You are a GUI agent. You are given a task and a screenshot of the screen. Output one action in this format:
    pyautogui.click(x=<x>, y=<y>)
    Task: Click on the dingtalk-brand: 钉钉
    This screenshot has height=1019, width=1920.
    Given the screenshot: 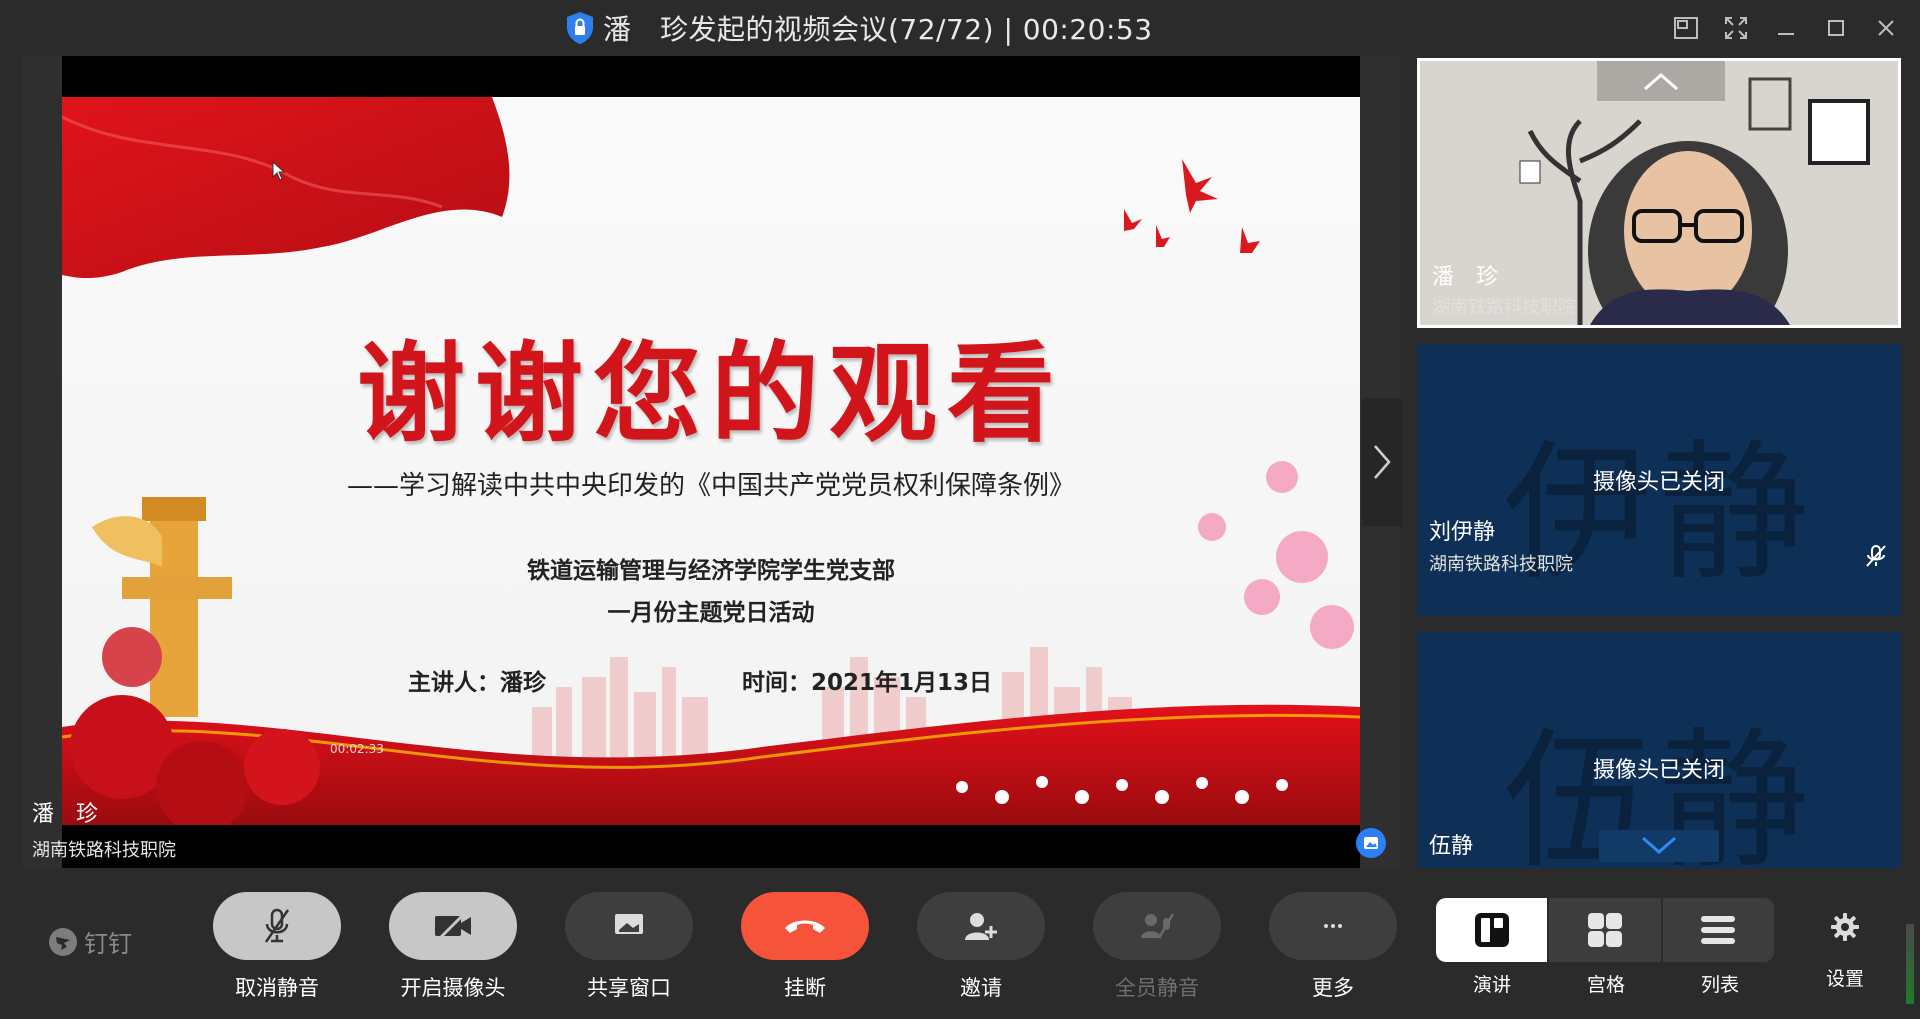 What is the action you would take?
    pyautogui.click(x=90, y=941)
    